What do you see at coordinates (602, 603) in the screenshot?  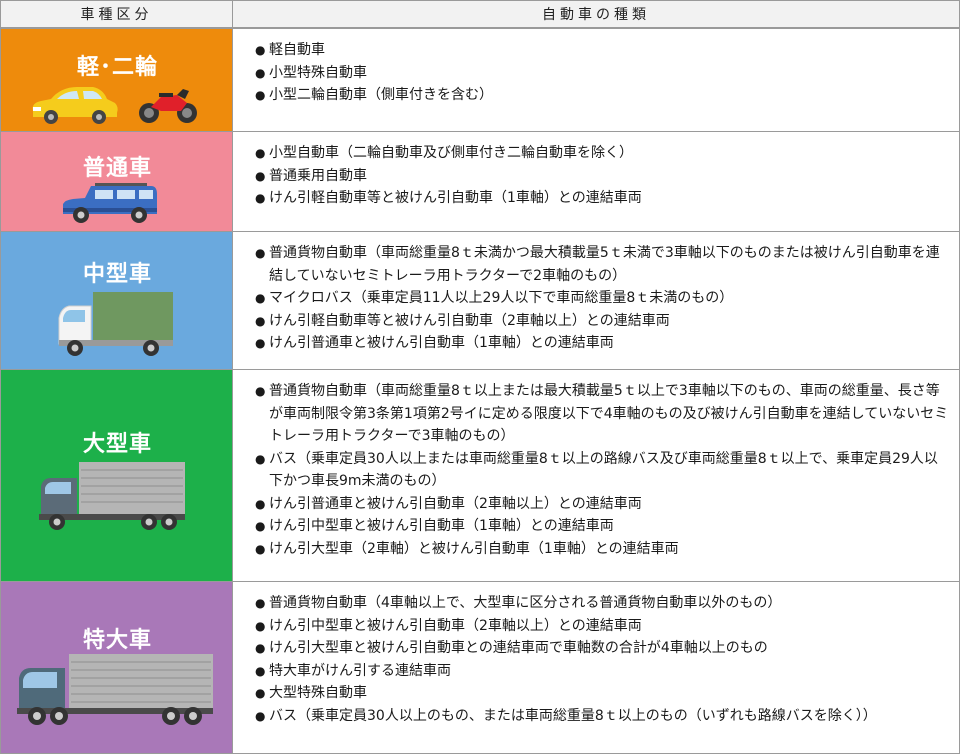 I see `list-item: 普通貨物自動車（4車軸以上で、大型車に区分される普通貨物自動車以外のもの）` at bounding box center [602, 603].